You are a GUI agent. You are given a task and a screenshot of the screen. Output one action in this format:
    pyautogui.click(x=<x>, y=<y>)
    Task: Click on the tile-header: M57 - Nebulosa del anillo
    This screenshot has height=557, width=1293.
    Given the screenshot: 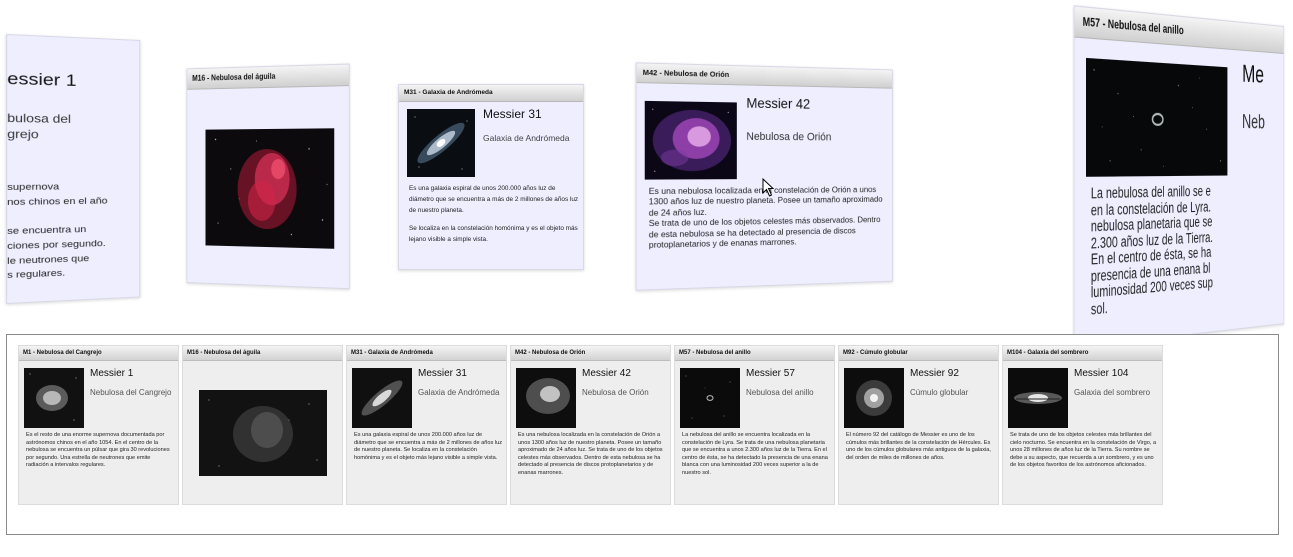 What is the action you would take?
    pyautogui.click(x=754, y=353)
    